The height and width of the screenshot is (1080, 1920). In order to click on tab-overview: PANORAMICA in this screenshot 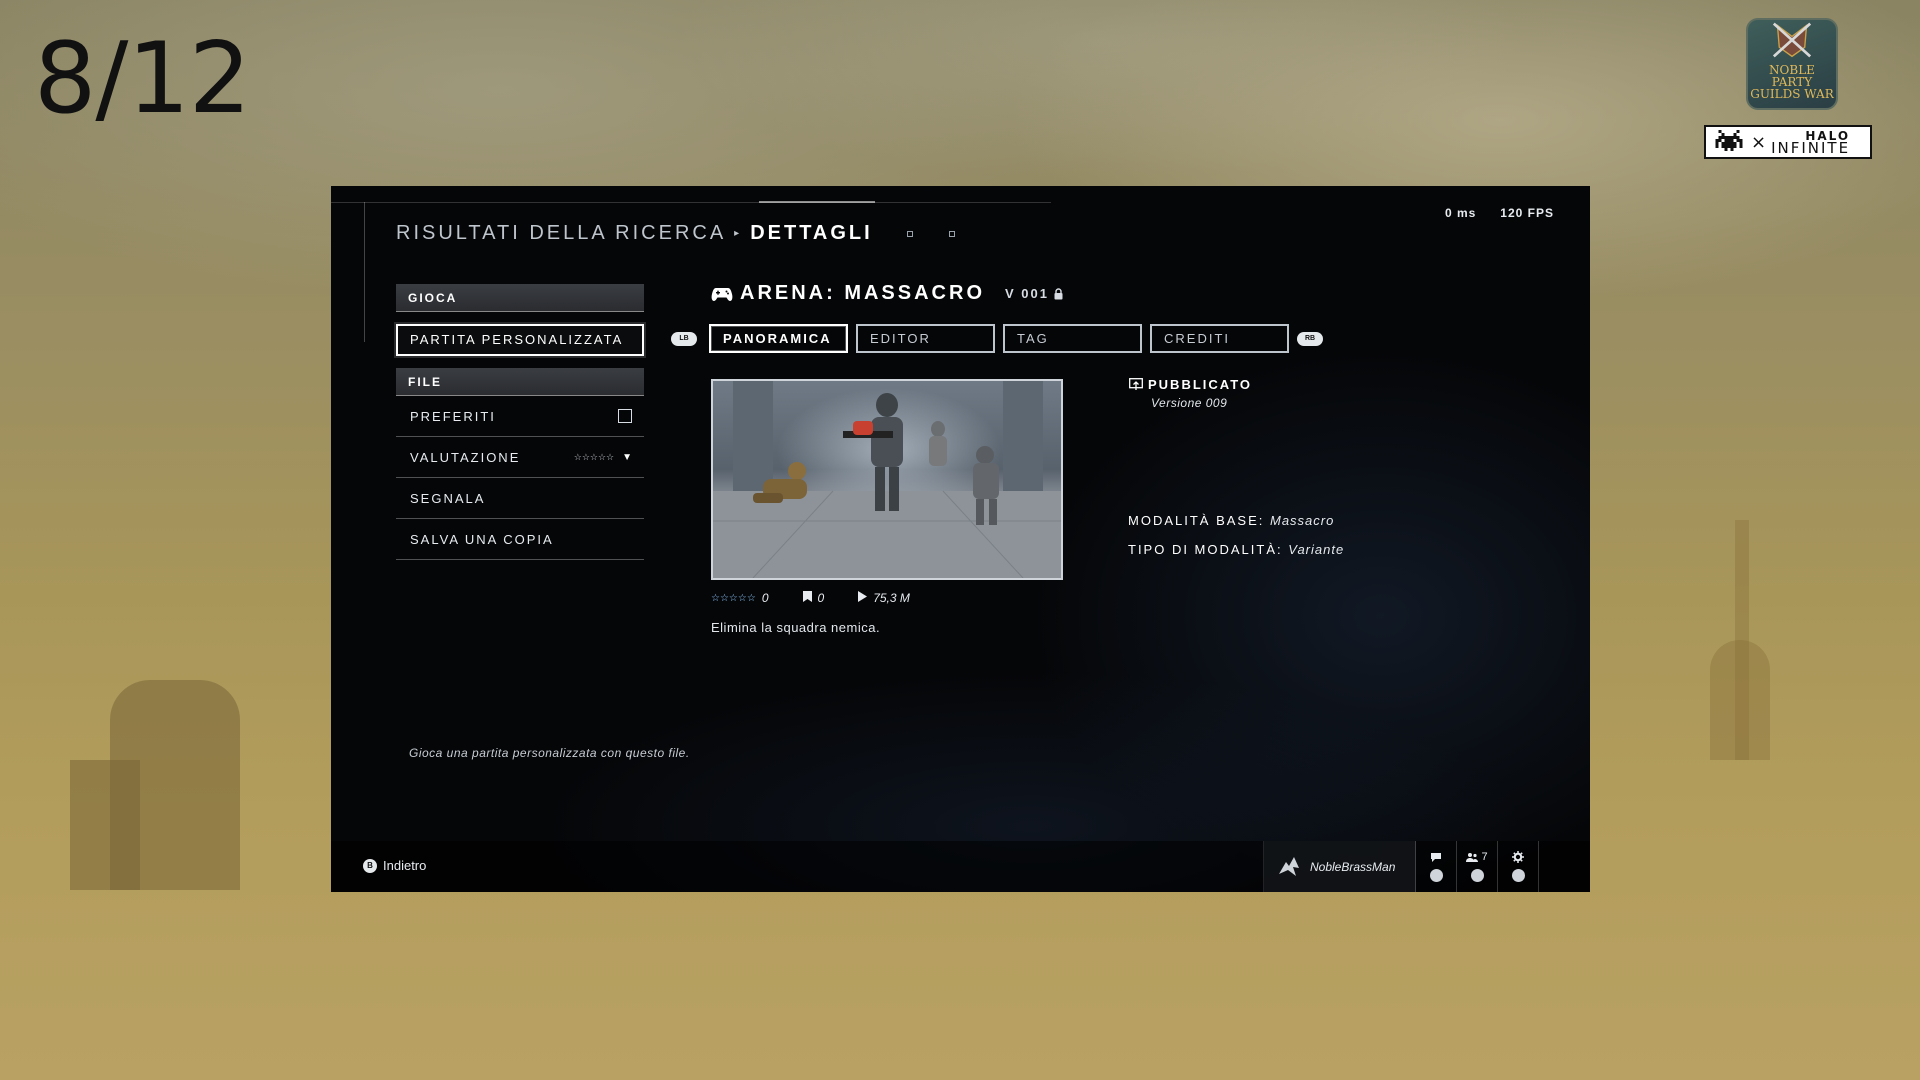, I will do `click(778, 338)`.